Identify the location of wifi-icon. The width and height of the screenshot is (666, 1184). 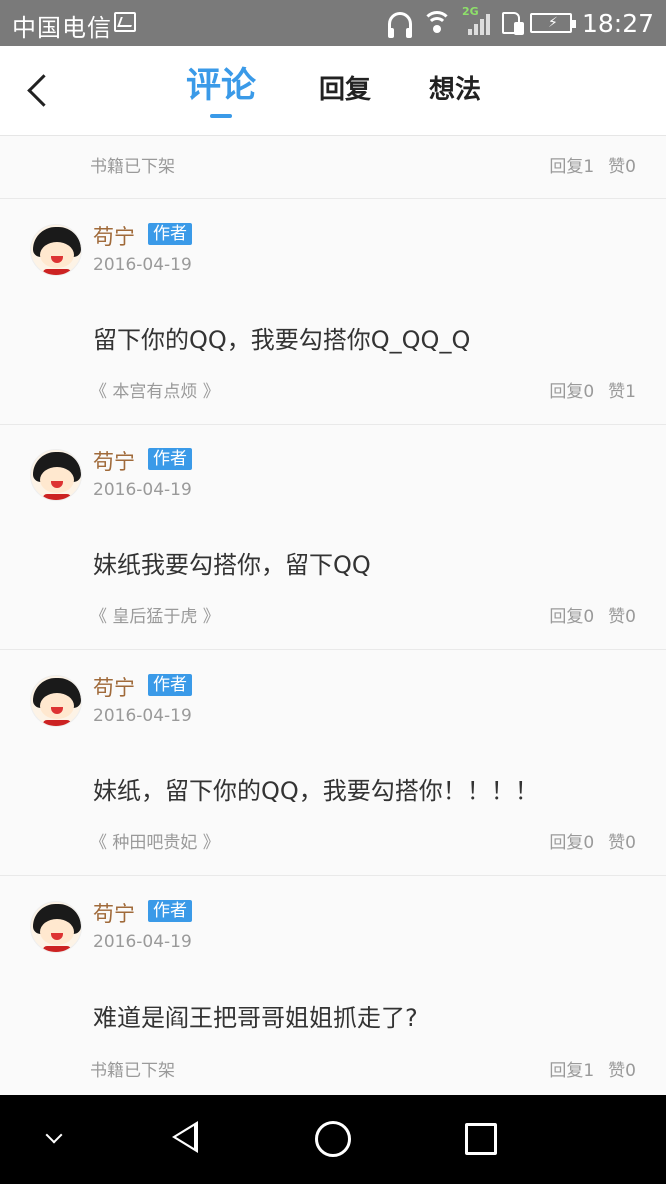
(436, 23).